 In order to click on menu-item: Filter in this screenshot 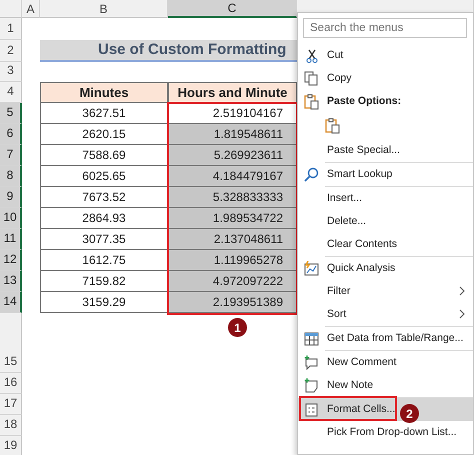, I will do `click(338, 291)`.